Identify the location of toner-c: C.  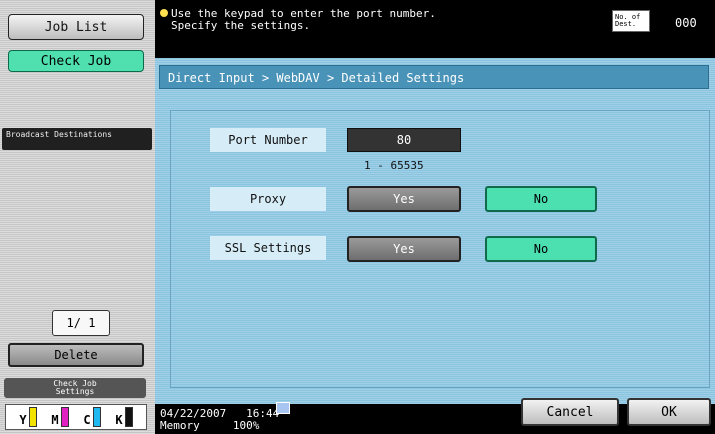
(92, 417).